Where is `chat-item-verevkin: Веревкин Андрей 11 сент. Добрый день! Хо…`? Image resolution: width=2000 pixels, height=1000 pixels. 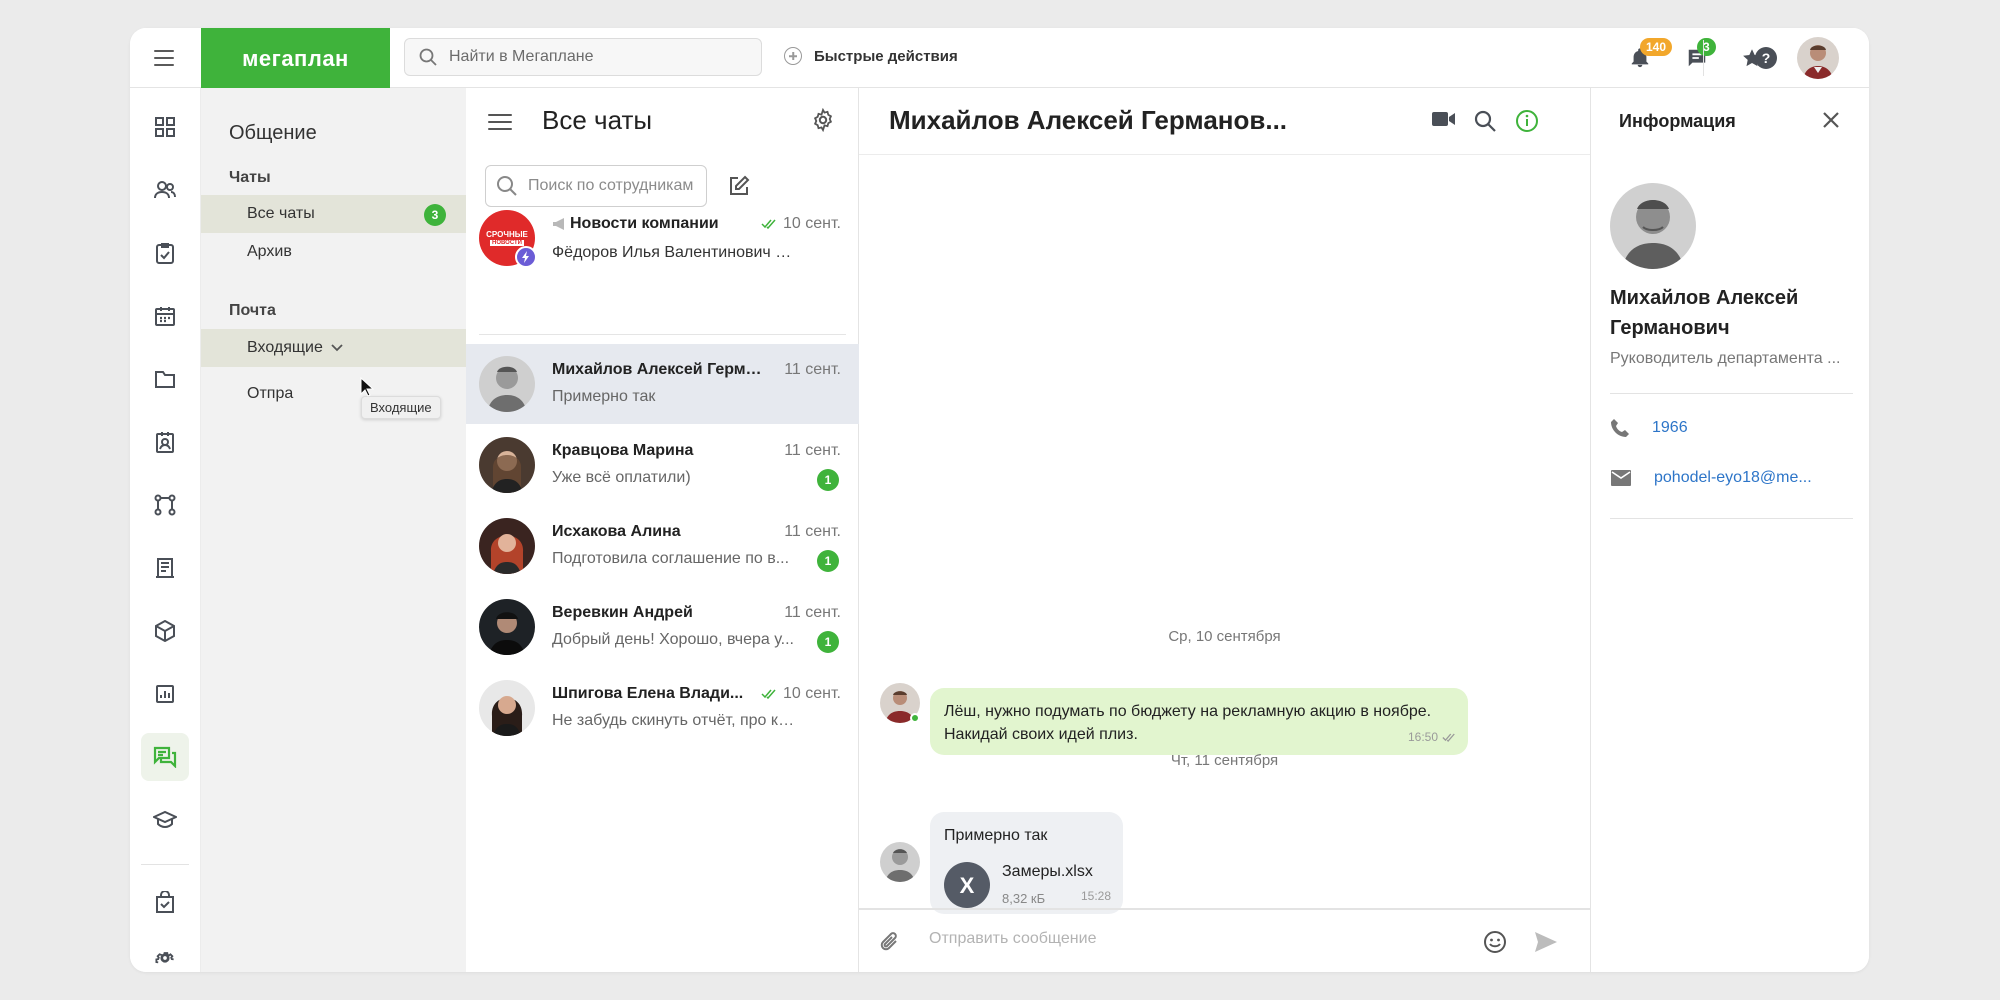 chat-item-verevkin: Веревкин Андрей 11 сент. Добрый день! Хо… is located at coordinates (662, 627).